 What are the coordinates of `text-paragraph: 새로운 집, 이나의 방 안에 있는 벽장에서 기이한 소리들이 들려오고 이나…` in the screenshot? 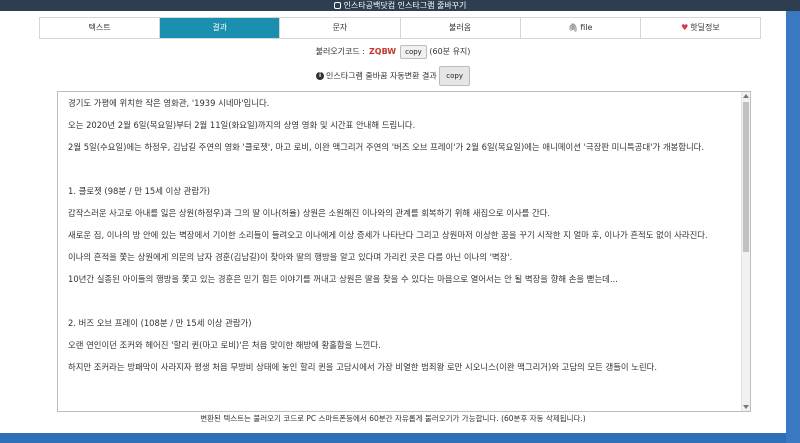 It's located at (388, 235).